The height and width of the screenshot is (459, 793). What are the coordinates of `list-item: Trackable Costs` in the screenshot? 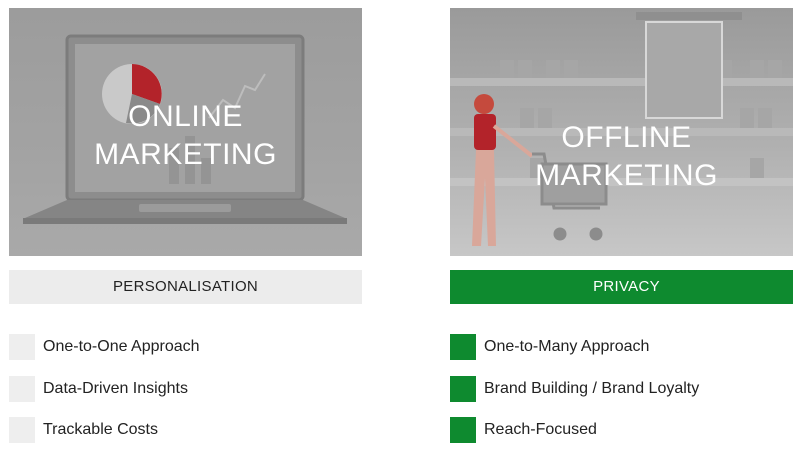 It's located at (185, 430).